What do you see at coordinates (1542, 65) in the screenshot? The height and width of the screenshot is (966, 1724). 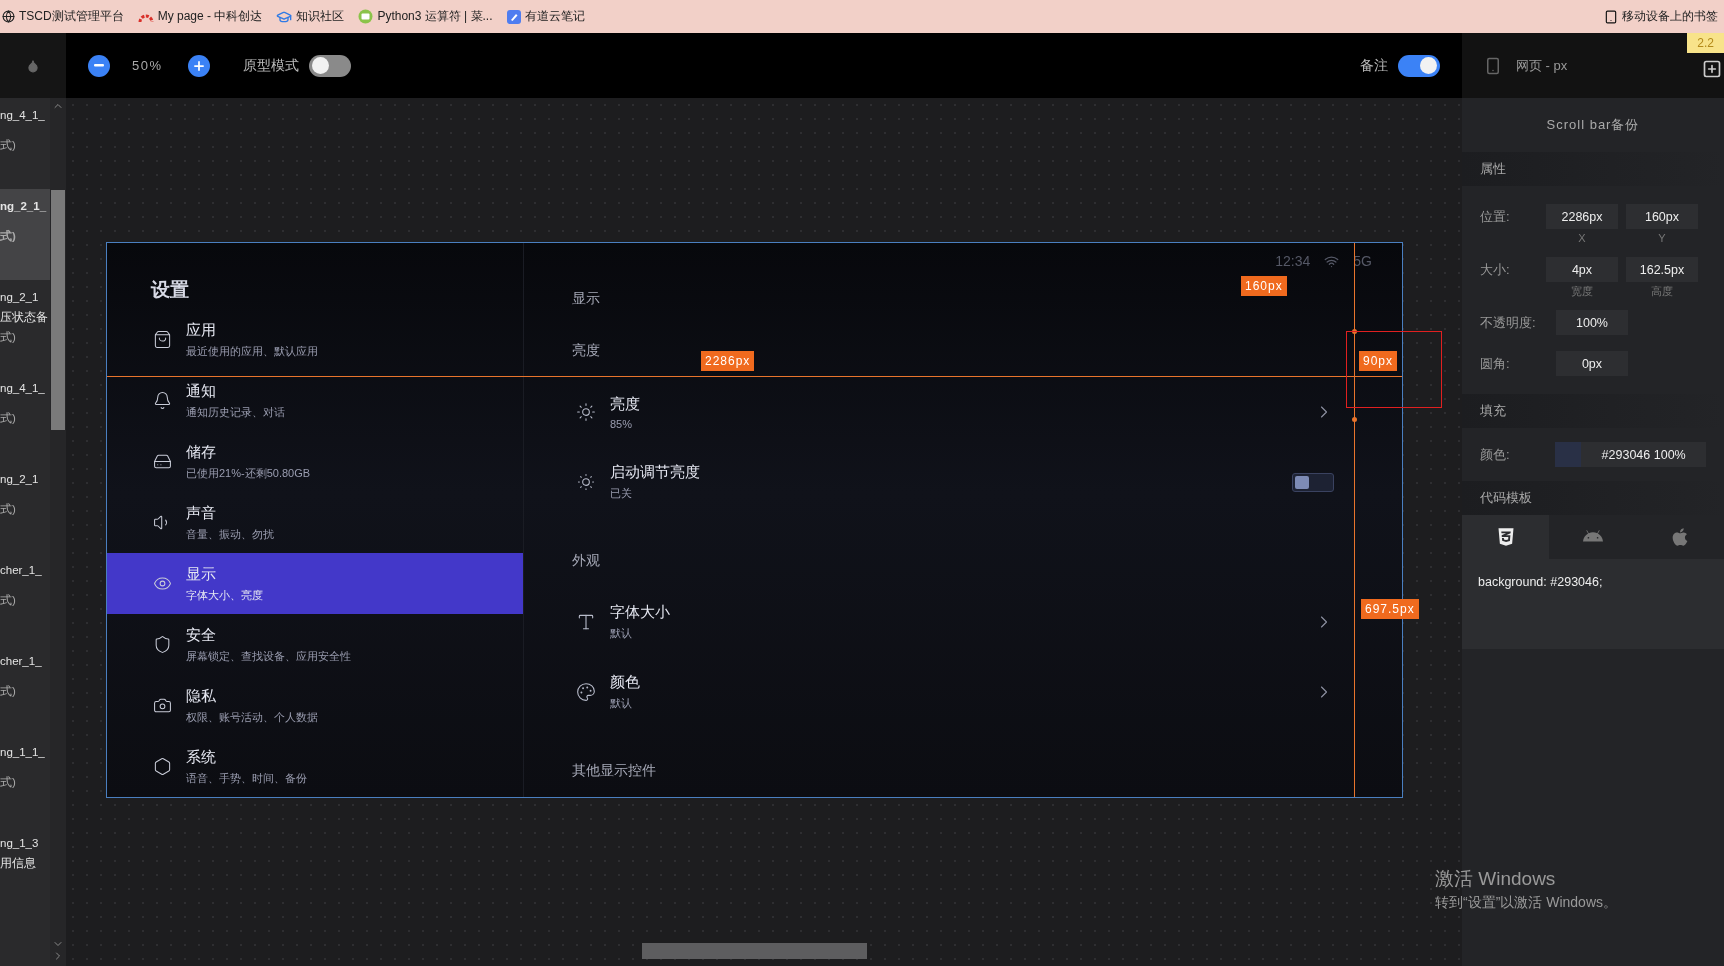 I see `device-label: 网页 - px` at bounding box center [1542, 65].